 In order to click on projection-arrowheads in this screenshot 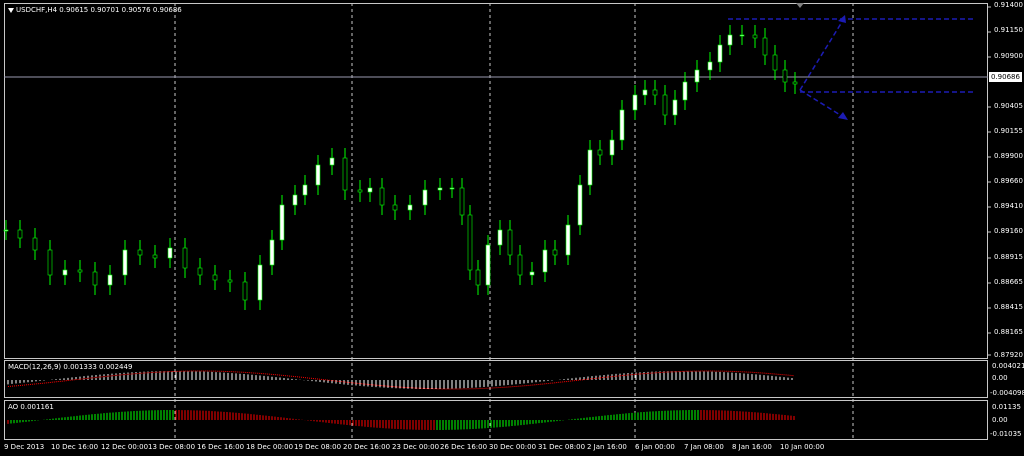, I will do `click(843, 67)`.